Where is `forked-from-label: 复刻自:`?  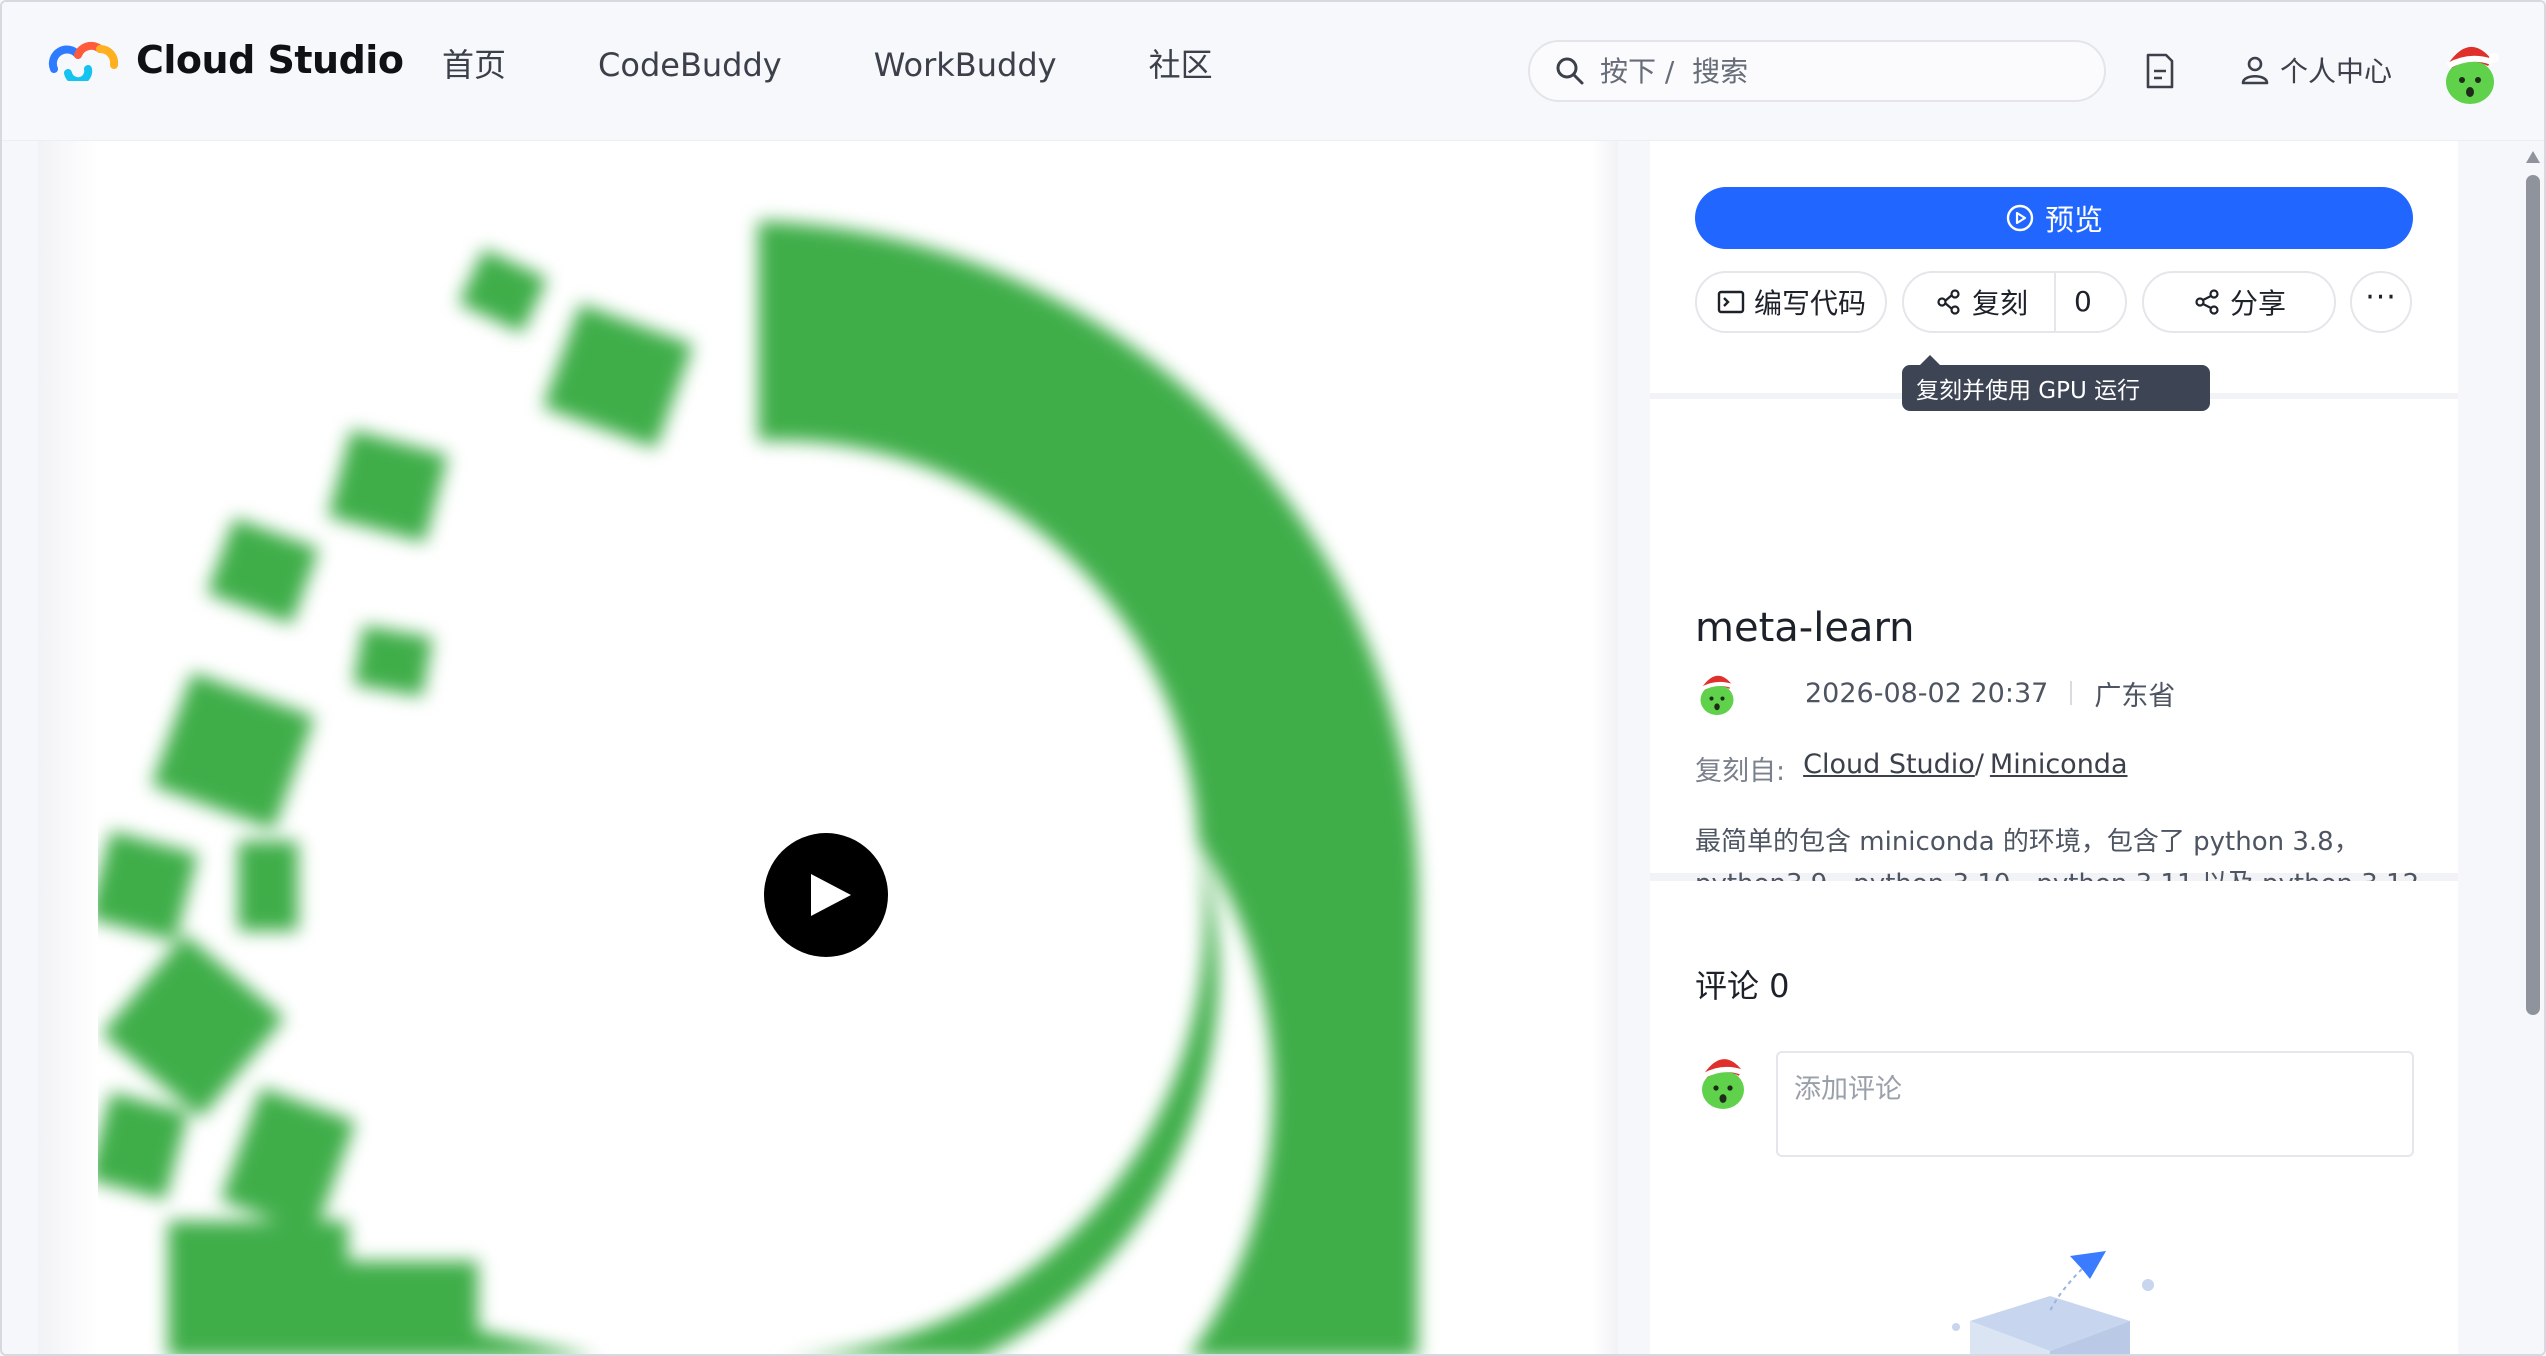
forked-from-label: 复刻自: is located at coordinates (1740, 771).